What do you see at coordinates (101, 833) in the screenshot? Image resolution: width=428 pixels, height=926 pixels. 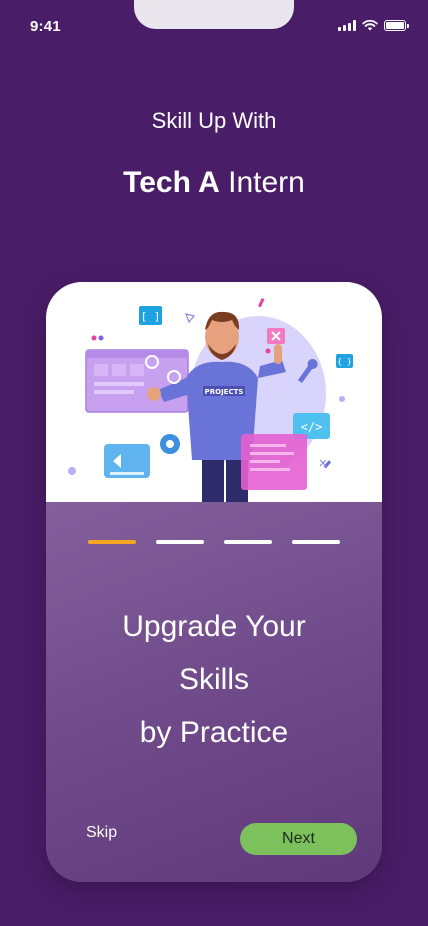 I see `skip-button: Skip` at bounding box center [101, 833].